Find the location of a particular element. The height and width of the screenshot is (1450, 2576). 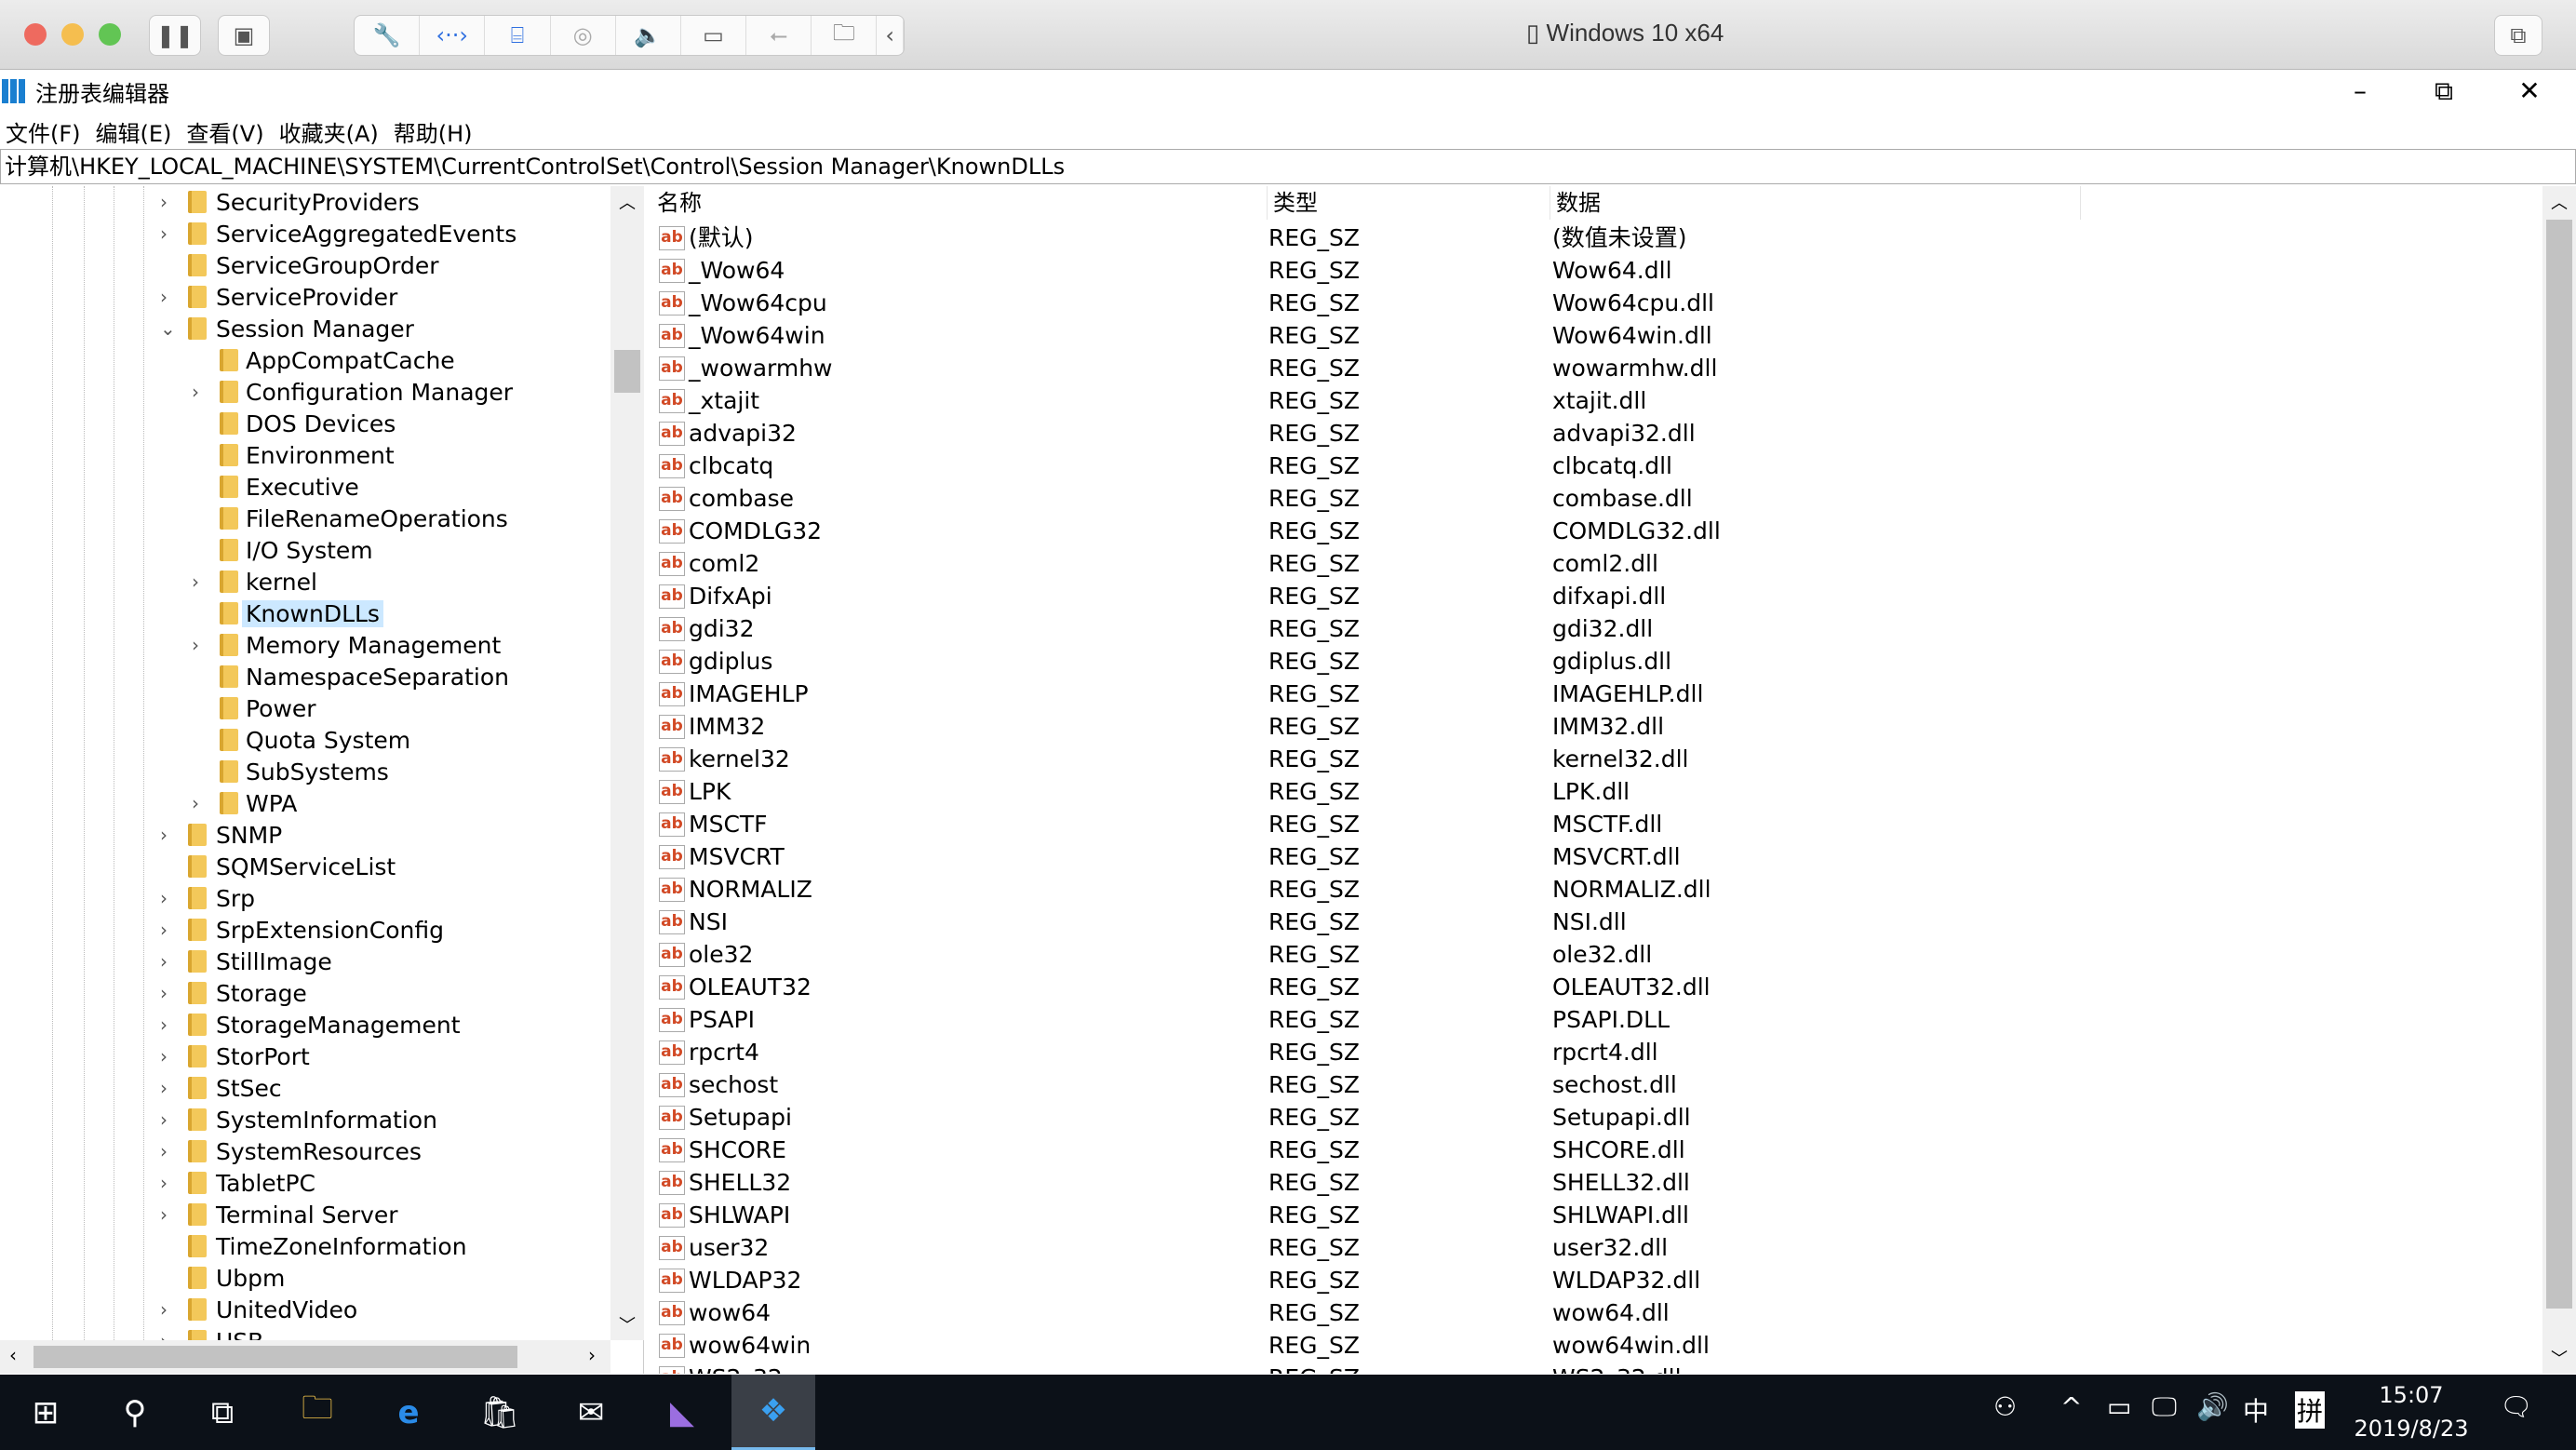

clock: 15:07 2019/8/23 is located at coordinates (2411, 1412).